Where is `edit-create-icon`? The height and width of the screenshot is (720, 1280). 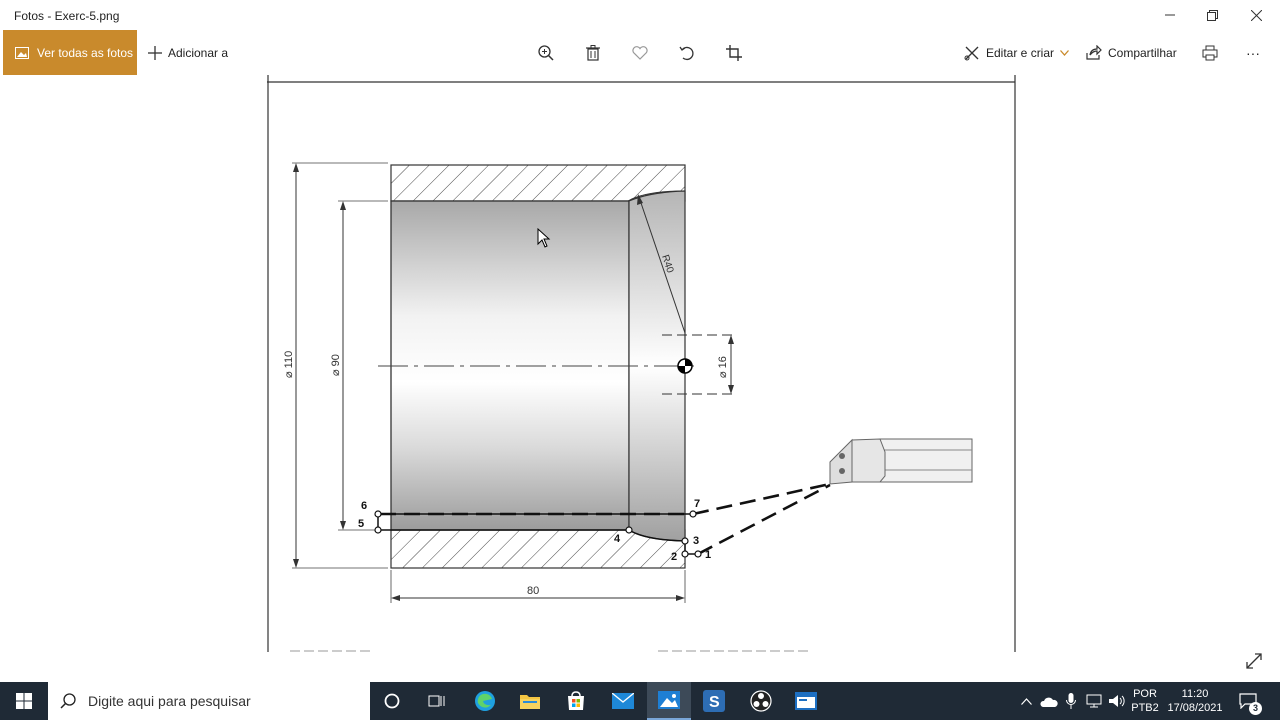 edit-create-icon is located at coordinates (971, 53).